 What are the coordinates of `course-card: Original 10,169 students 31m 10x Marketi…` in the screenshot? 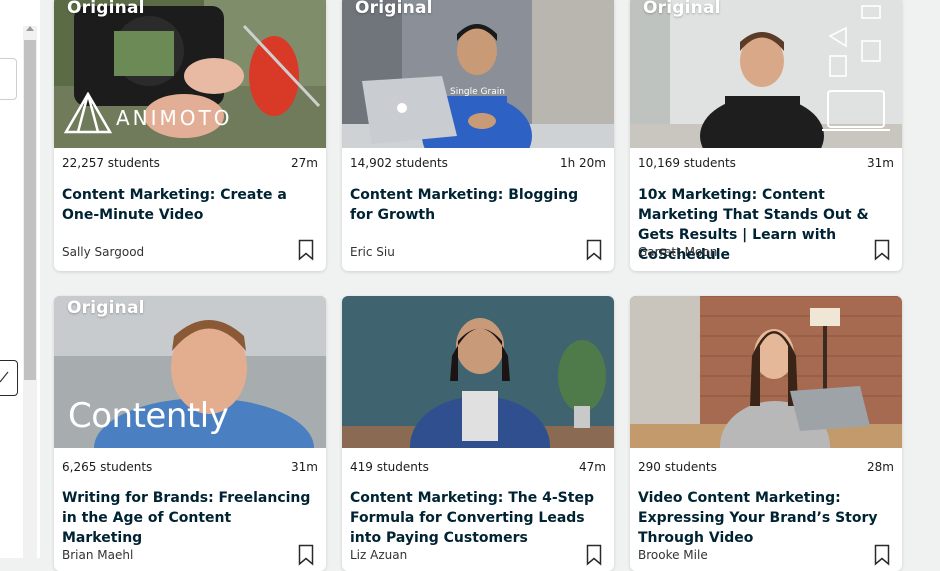 It's located at (766, 135).